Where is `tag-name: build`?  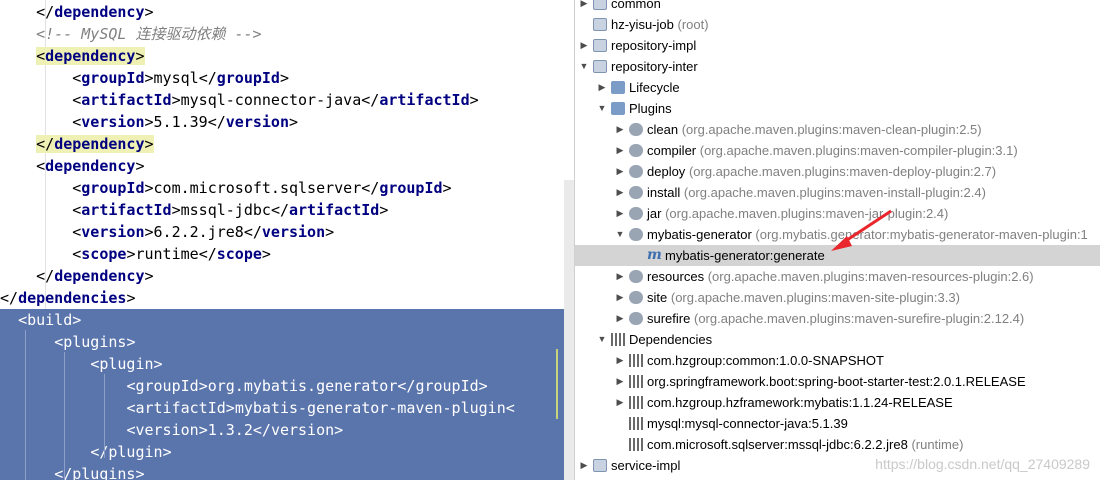 tag-name: build is located at coordinates (50, 320).